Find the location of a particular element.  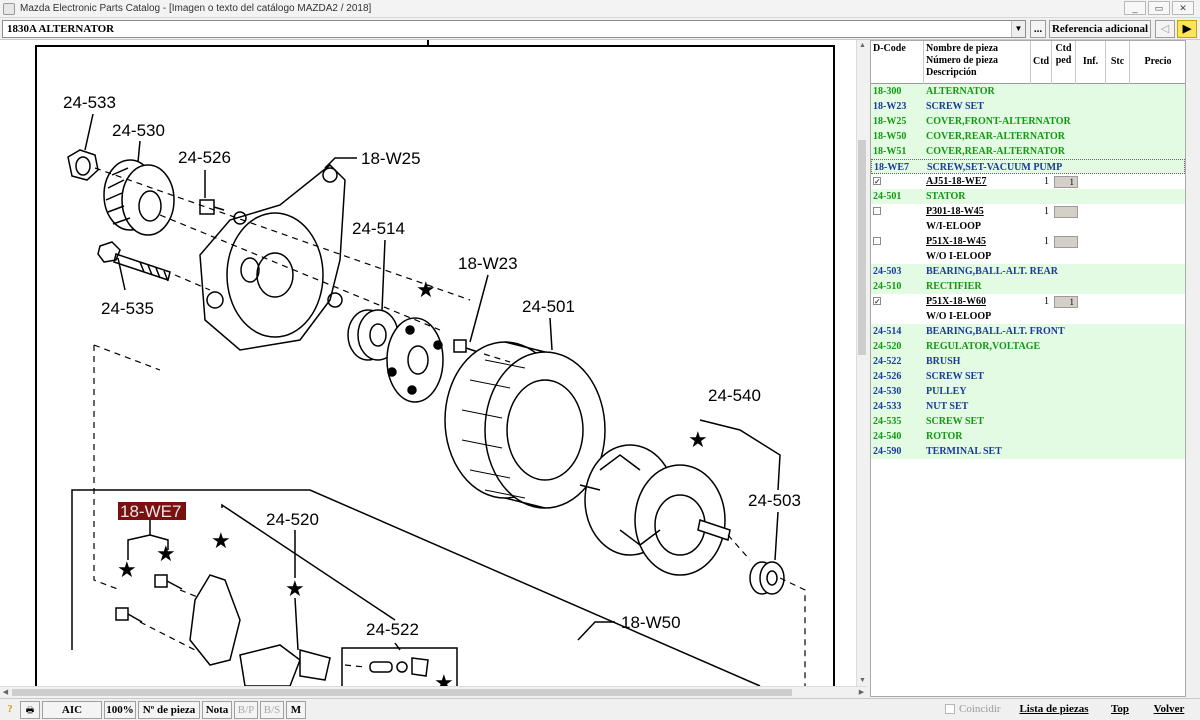

scroll-right-icon: ▶ is located at coordinates (861, 692).